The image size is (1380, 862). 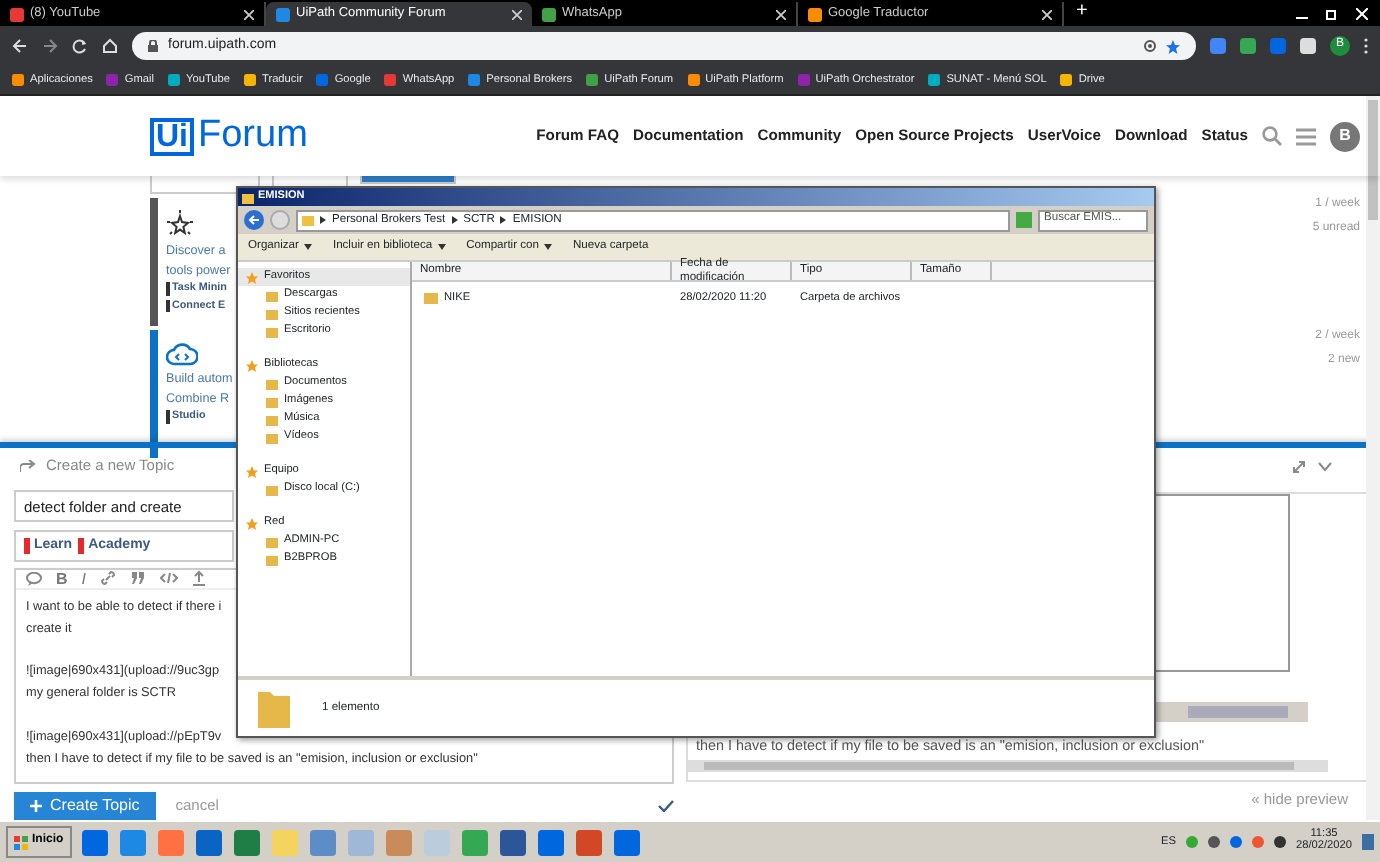 What do you see at coordinates (108, 578) in the screenshot?
I see `link-icon` at bounding box center [108, 578].